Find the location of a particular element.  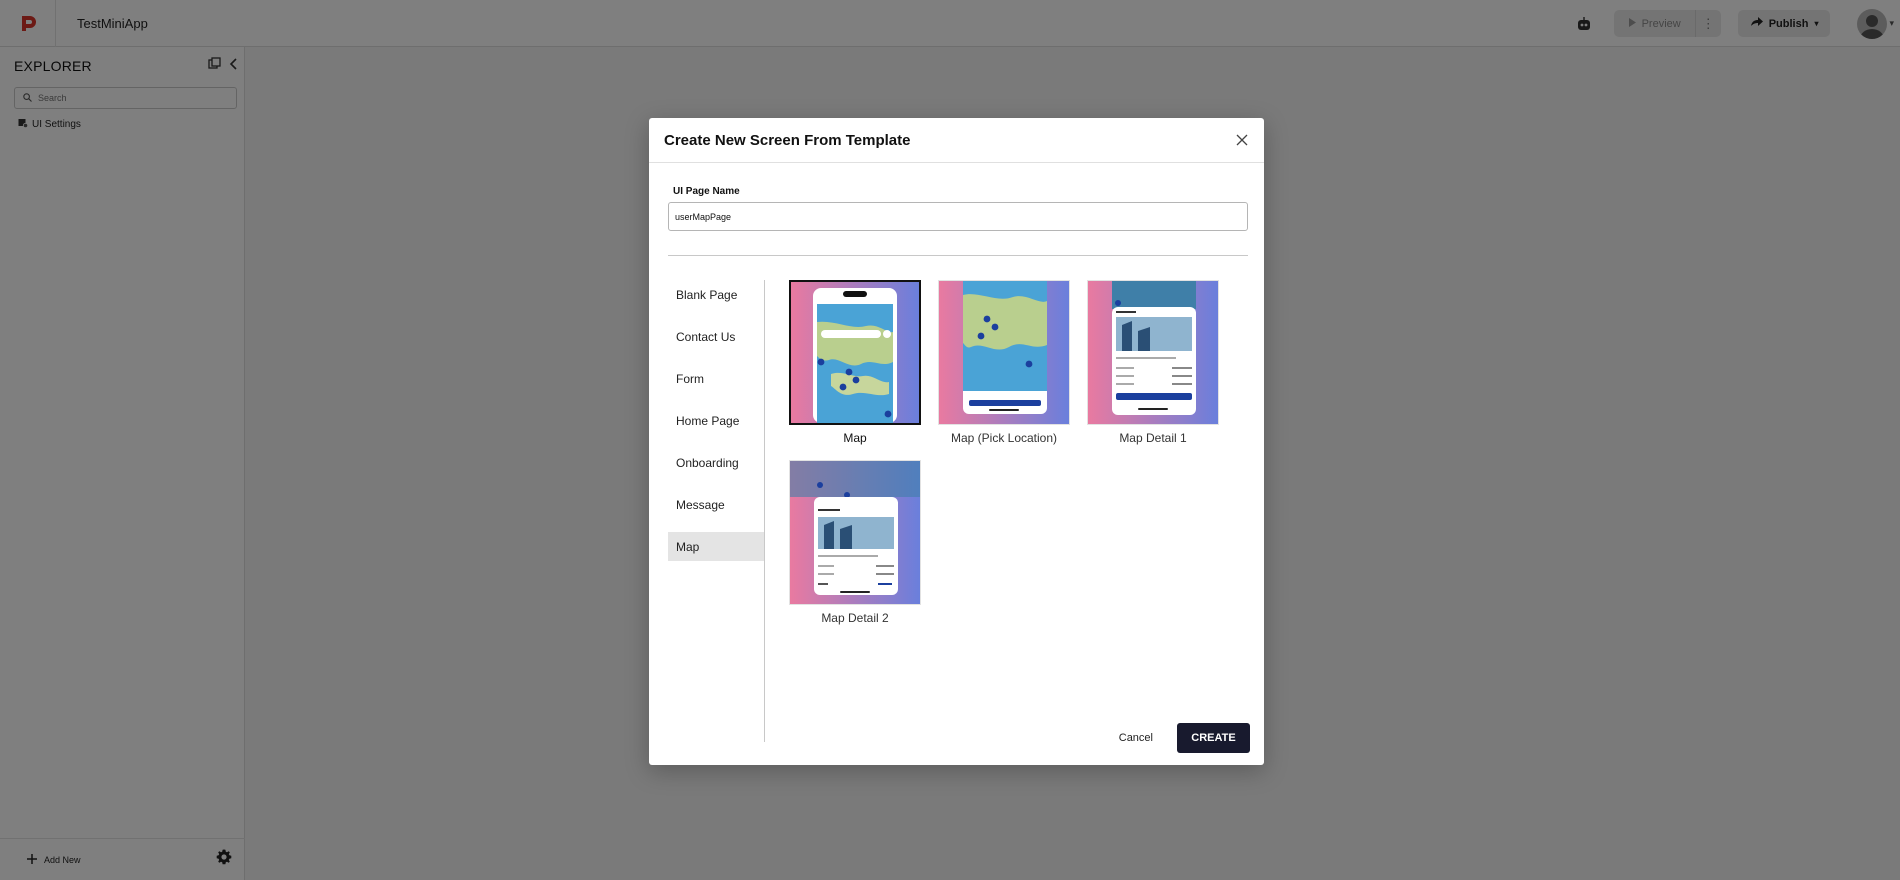

category-onboarding: Onboarding is located at coordinates (716, 462).